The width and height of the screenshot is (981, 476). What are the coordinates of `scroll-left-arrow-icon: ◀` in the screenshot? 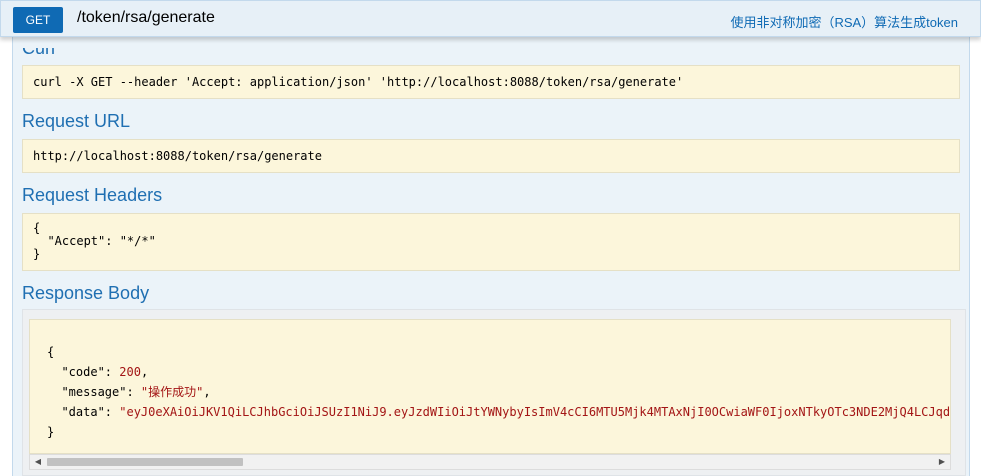 It's located at (38, 462).